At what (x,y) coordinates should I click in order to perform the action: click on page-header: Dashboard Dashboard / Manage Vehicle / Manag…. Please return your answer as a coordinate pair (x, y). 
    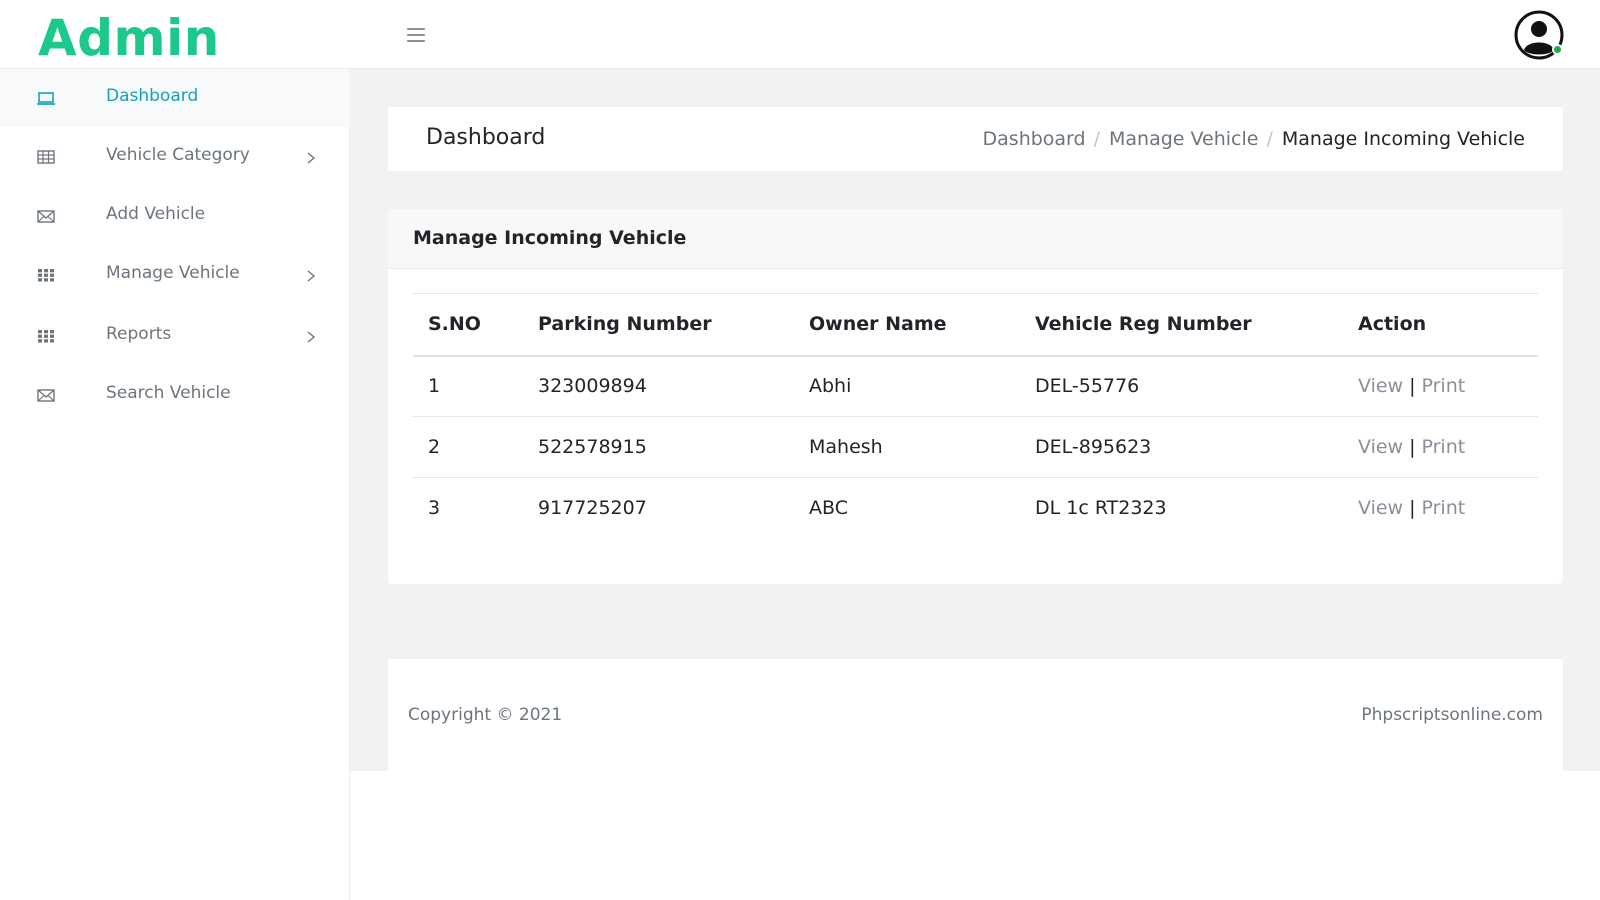
    Looking at the image, I should click on (975, 139).